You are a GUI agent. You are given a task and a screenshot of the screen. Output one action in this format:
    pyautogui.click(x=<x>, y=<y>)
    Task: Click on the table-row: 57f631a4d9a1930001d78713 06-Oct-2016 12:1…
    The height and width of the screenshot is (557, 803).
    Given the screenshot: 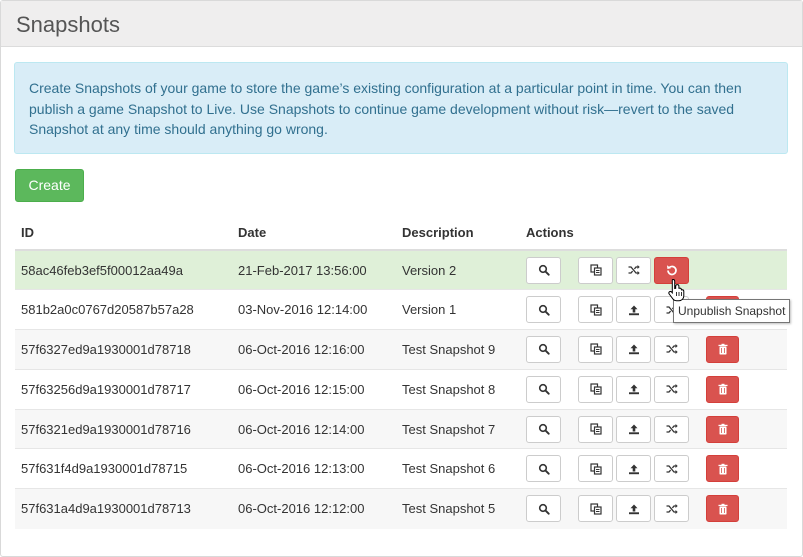 What is the action you would take?
    pyautogui.click(x=401, y=508)
    